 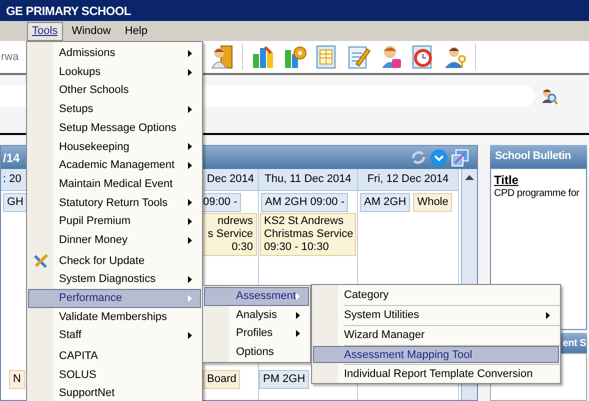 What do you see at coordinates (308, 180) in the screenshot?
I see `date-header: Thu, 11 Dec 2014` at bounding box center [308, 180].